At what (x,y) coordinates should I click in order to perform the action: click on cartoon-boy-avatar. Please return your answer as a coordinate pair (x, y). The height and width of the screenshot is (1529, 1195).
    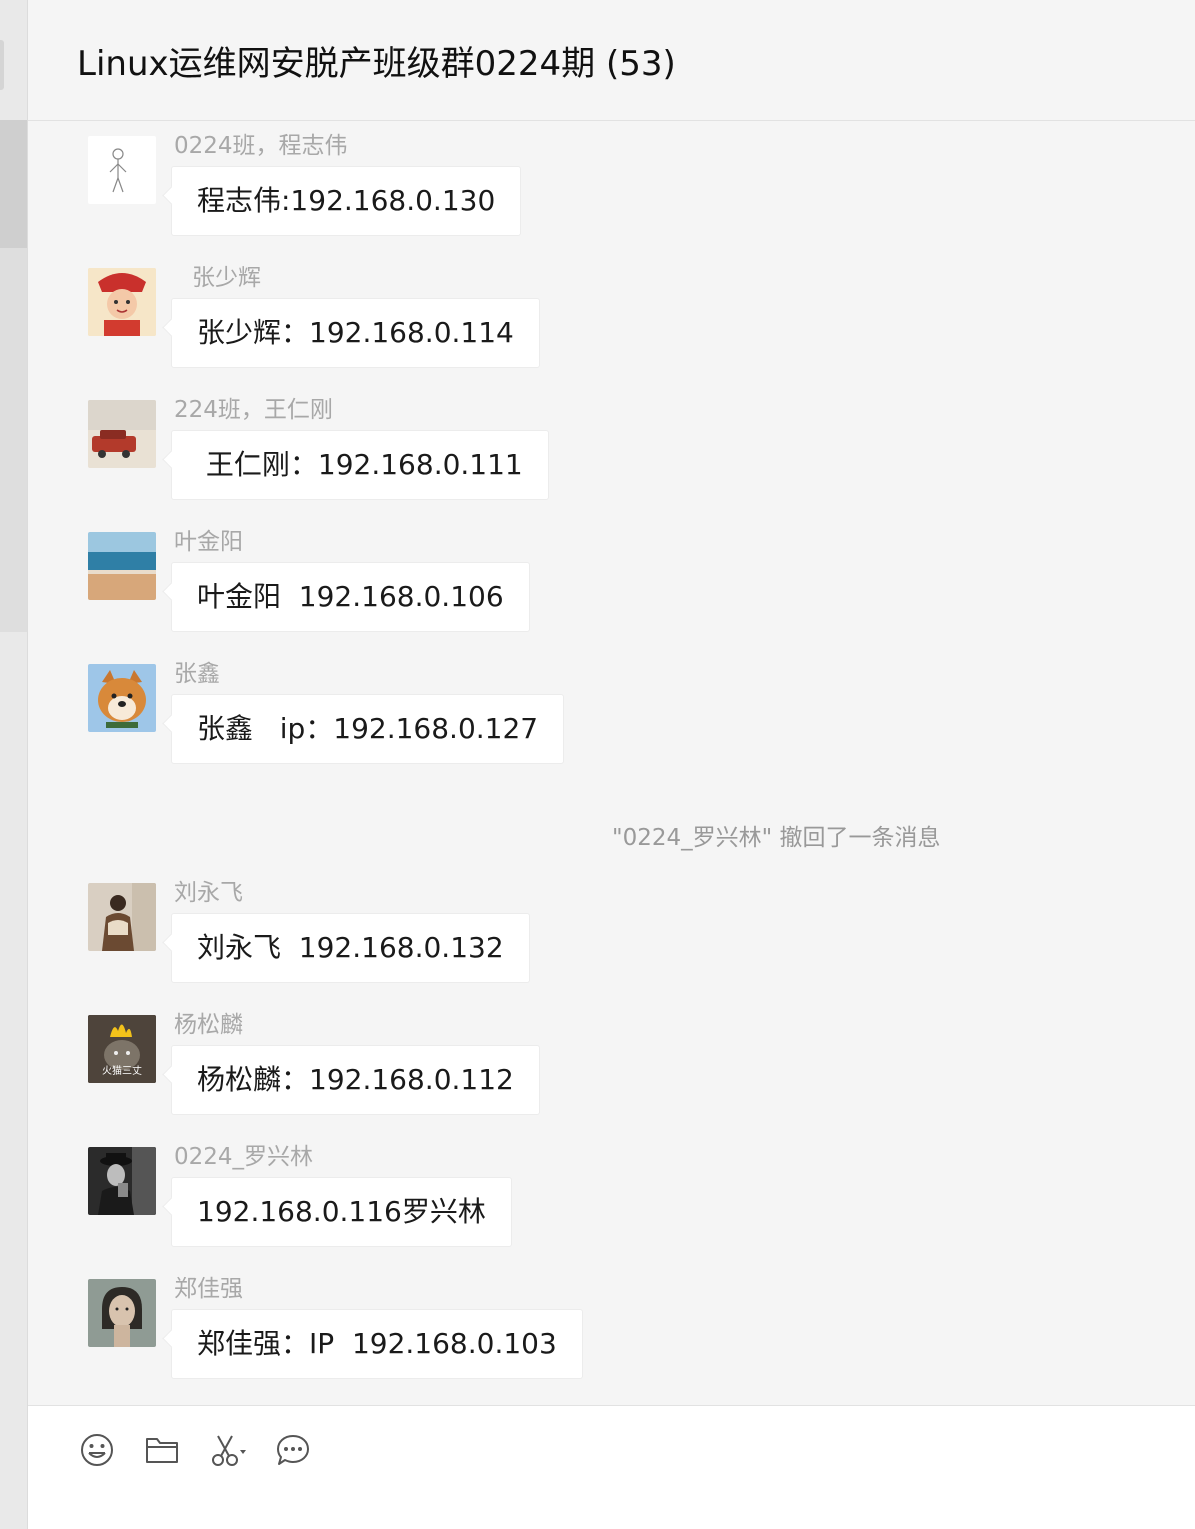
    Looking at the image, I should click on (122, 302).